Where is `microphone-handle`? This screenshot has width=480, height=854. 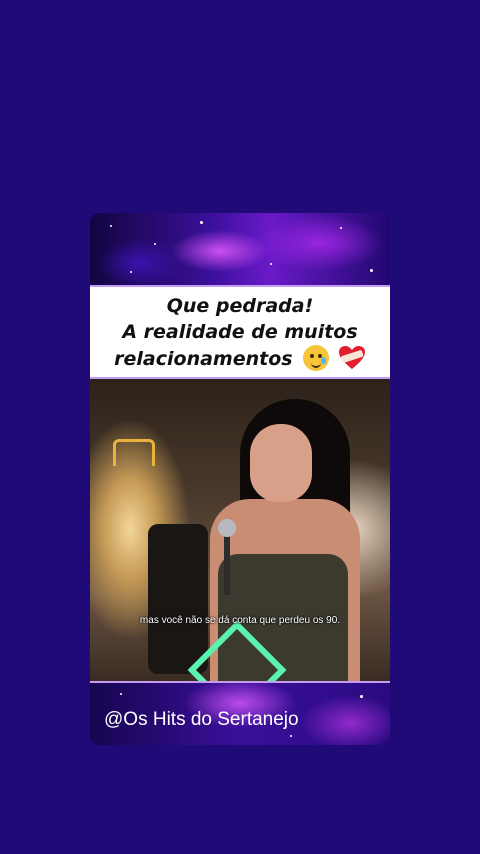
microphone-handle is located at coordinates (227, 565).